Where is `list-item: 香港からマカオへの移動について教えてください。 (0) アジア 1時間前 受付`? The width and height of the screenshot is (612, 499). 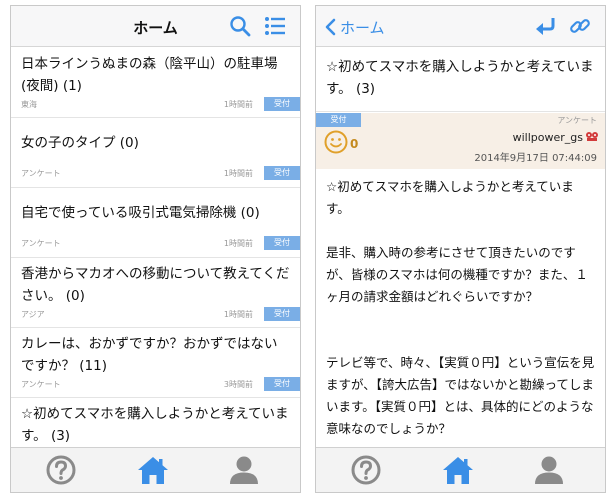 list-item: 香港からマカオへの移動について教えてください。 (0) アジア 1時間前 受付 is located at coordinates (155, 293).